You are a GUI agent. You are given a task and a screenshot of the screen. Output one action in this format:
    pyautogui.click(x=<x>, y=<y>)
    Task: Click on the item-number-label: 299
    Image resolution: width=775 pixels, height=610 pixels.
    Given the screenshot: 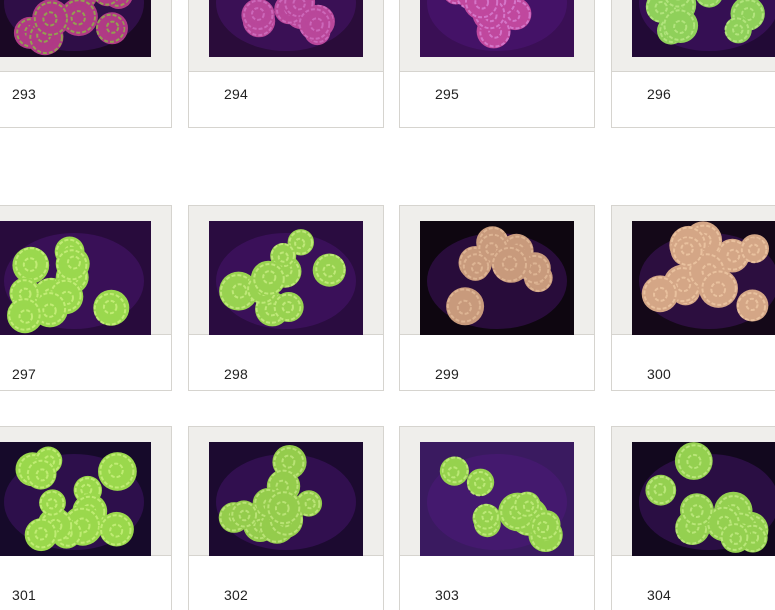 What is the action you would take?
    pyautogui.click(x=447, y=374)
    